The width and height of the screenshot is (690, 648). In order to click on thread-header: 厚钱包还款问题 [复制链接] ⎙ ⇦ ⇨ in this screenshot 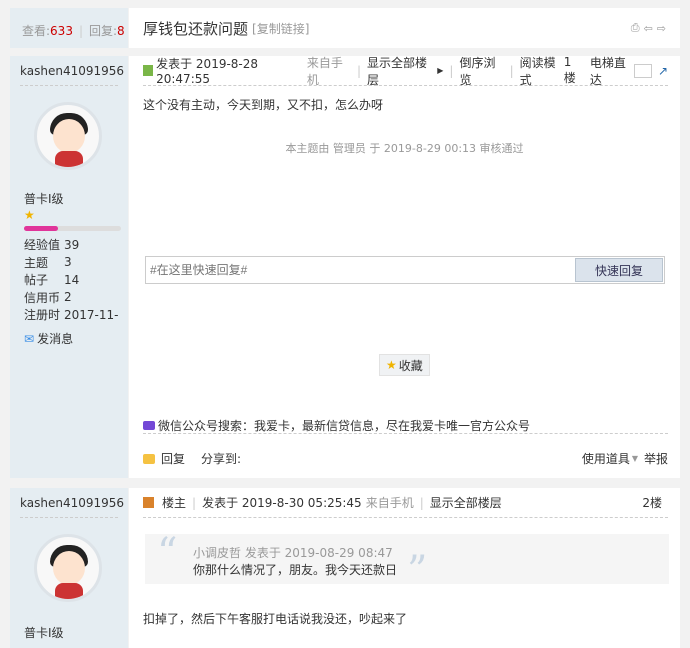, I will do `click(404, 28)`.